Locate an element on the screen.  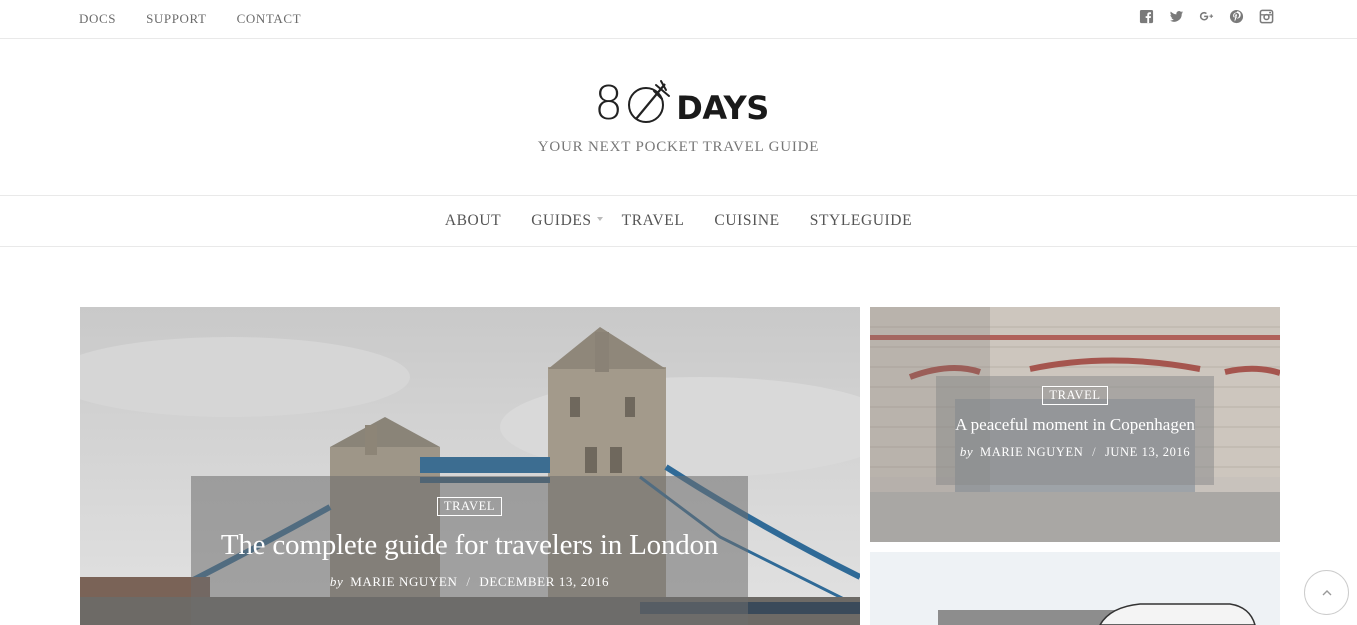
nav-item-cuisine: CUISINE is located at coordinates (746, 221).